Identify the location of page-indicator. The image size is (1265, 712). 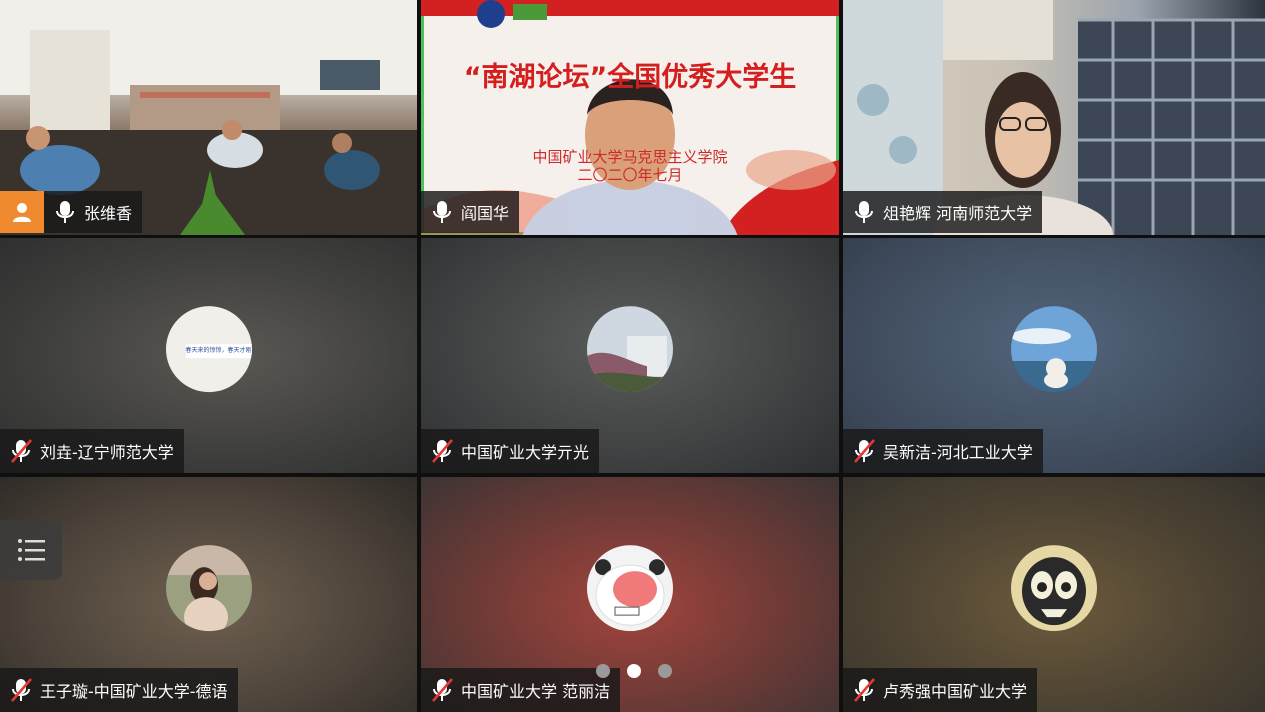
(634, 671).